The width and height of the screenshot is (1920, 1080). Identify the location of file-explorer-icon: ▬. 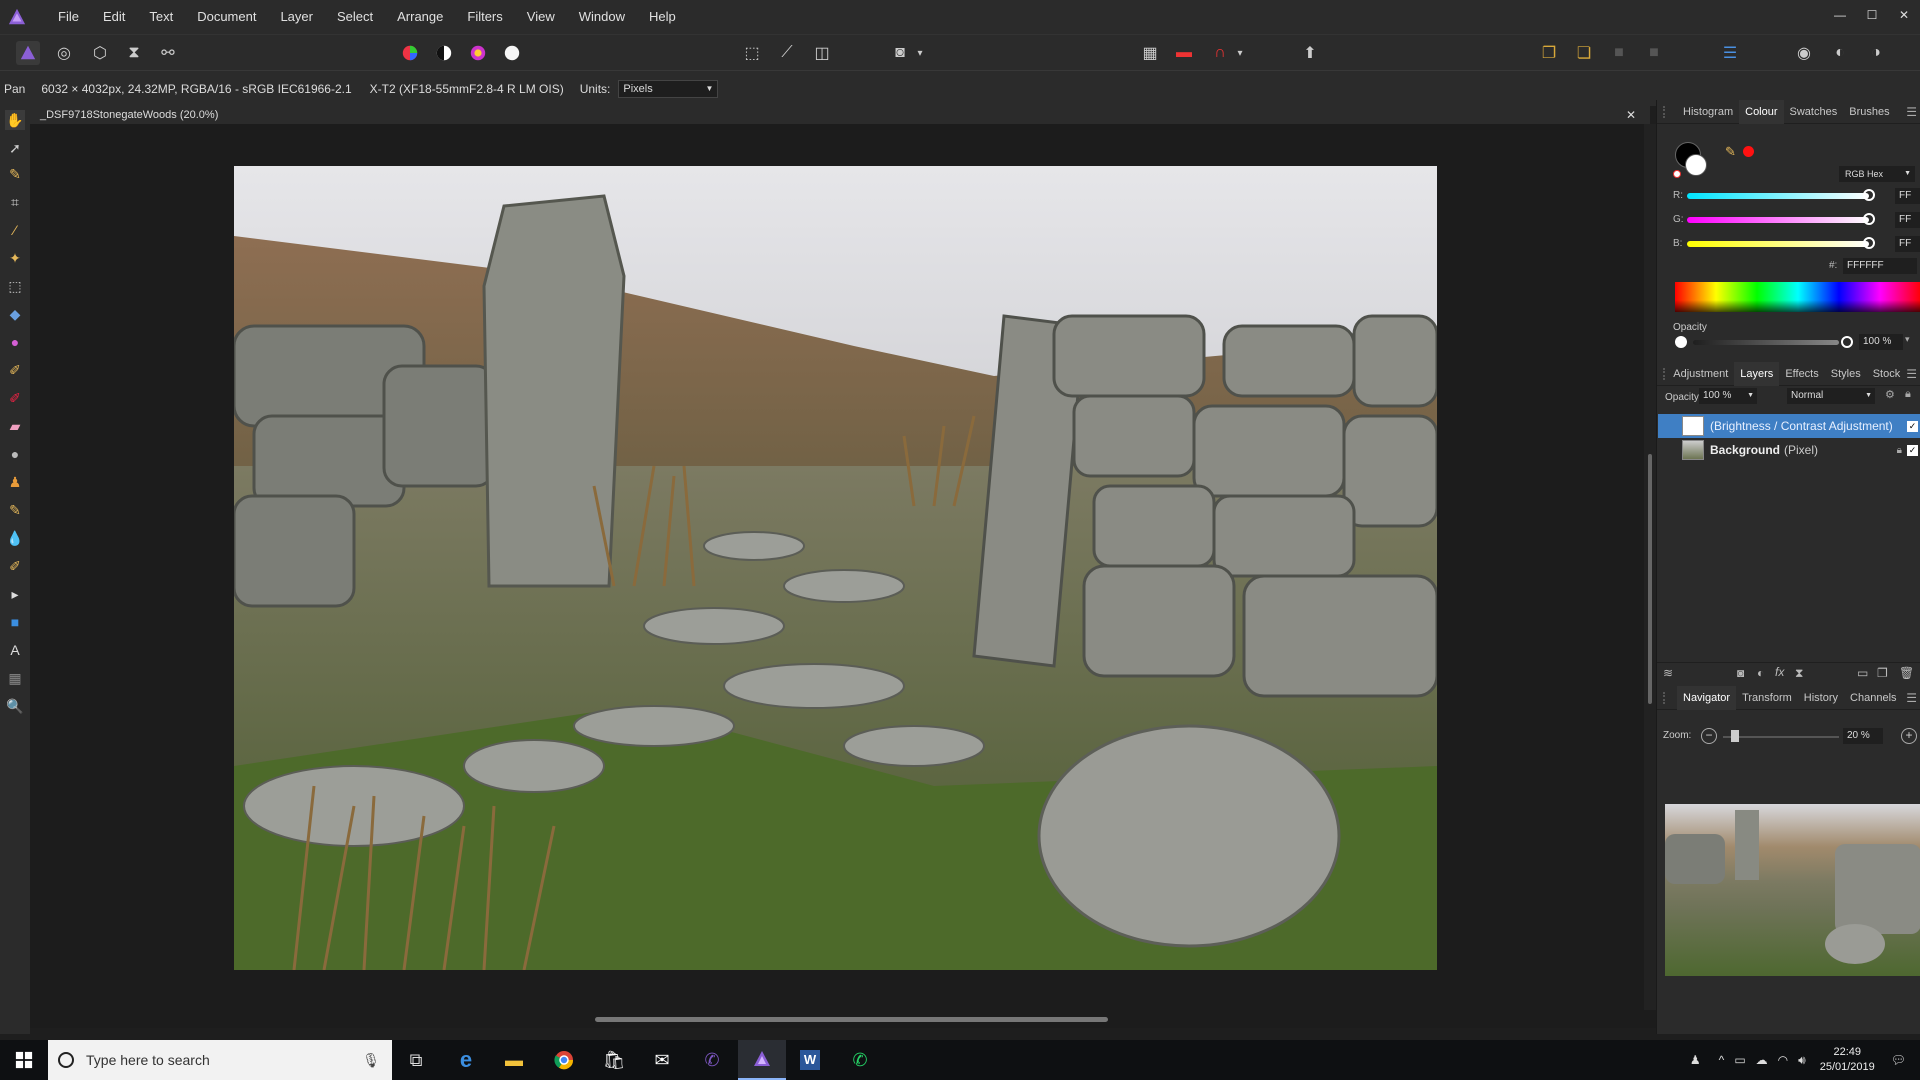
(514, 1060).